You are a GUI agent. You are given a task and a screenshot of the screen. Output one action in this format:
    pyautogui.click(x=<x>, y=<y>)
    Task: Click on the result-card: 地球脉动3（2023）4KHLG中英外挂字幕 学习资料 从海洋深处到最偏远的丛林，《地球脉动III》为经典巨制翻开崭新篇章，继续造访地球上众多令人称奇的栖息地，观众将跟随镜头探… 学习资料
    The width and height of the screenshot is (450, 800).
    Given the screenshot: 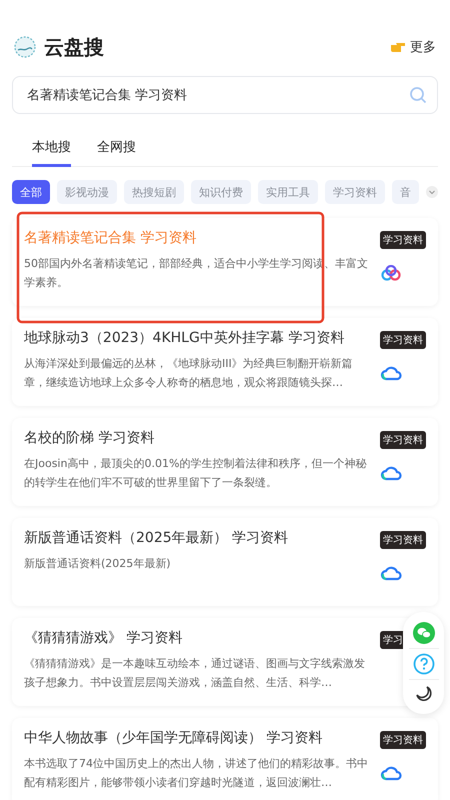 What is the action you would take?
    pyautogui.click(x=225, y=362)
    